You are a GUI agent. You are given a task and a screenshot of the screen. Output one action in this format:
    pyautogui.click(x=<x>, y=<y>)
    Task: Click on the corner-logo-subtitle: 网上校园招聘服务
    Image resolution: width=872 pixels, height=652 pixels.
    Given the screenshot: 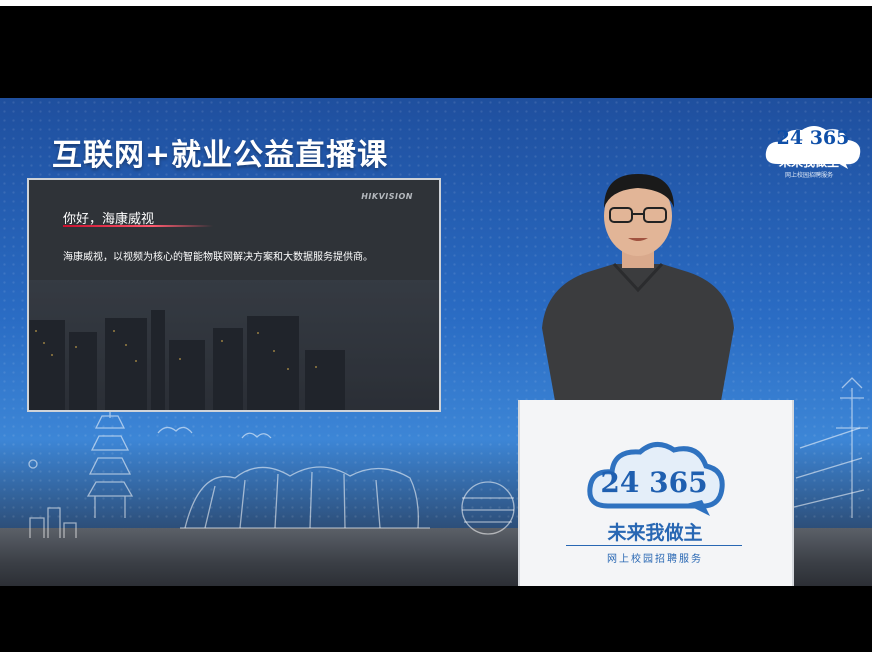 What is the action you would take?
    pyautogui.click(x=808, y=175)
    